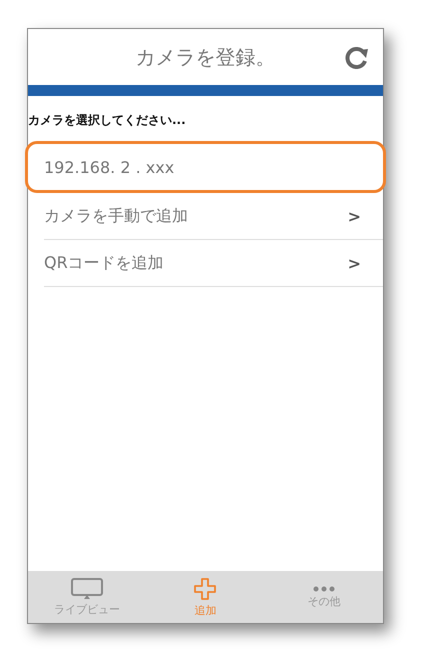 Image resolution: width=426 pixels, height=664 pixels. I want to click on menu-row: QRコードを追加 >, so click(213, 263).